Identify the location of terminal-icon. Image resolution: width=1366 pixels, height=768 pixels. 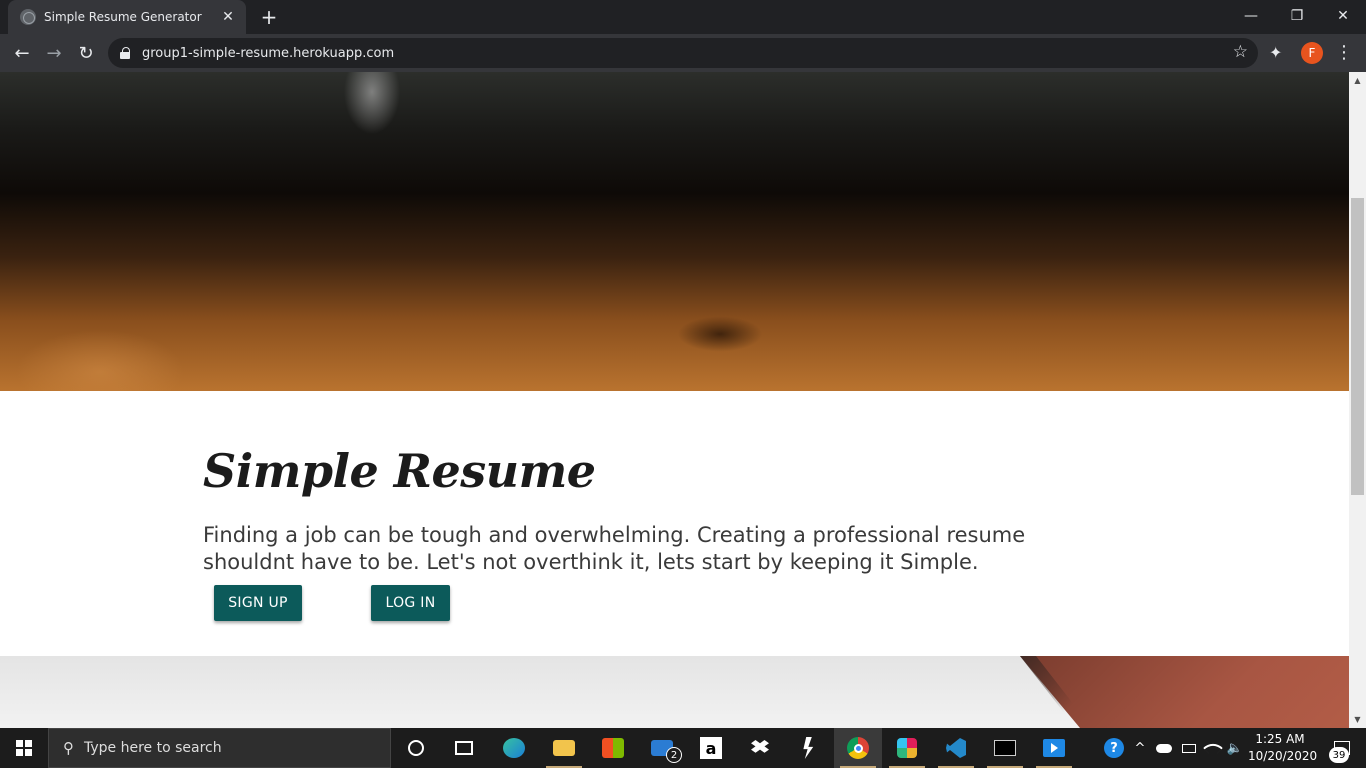
(1005, 748).